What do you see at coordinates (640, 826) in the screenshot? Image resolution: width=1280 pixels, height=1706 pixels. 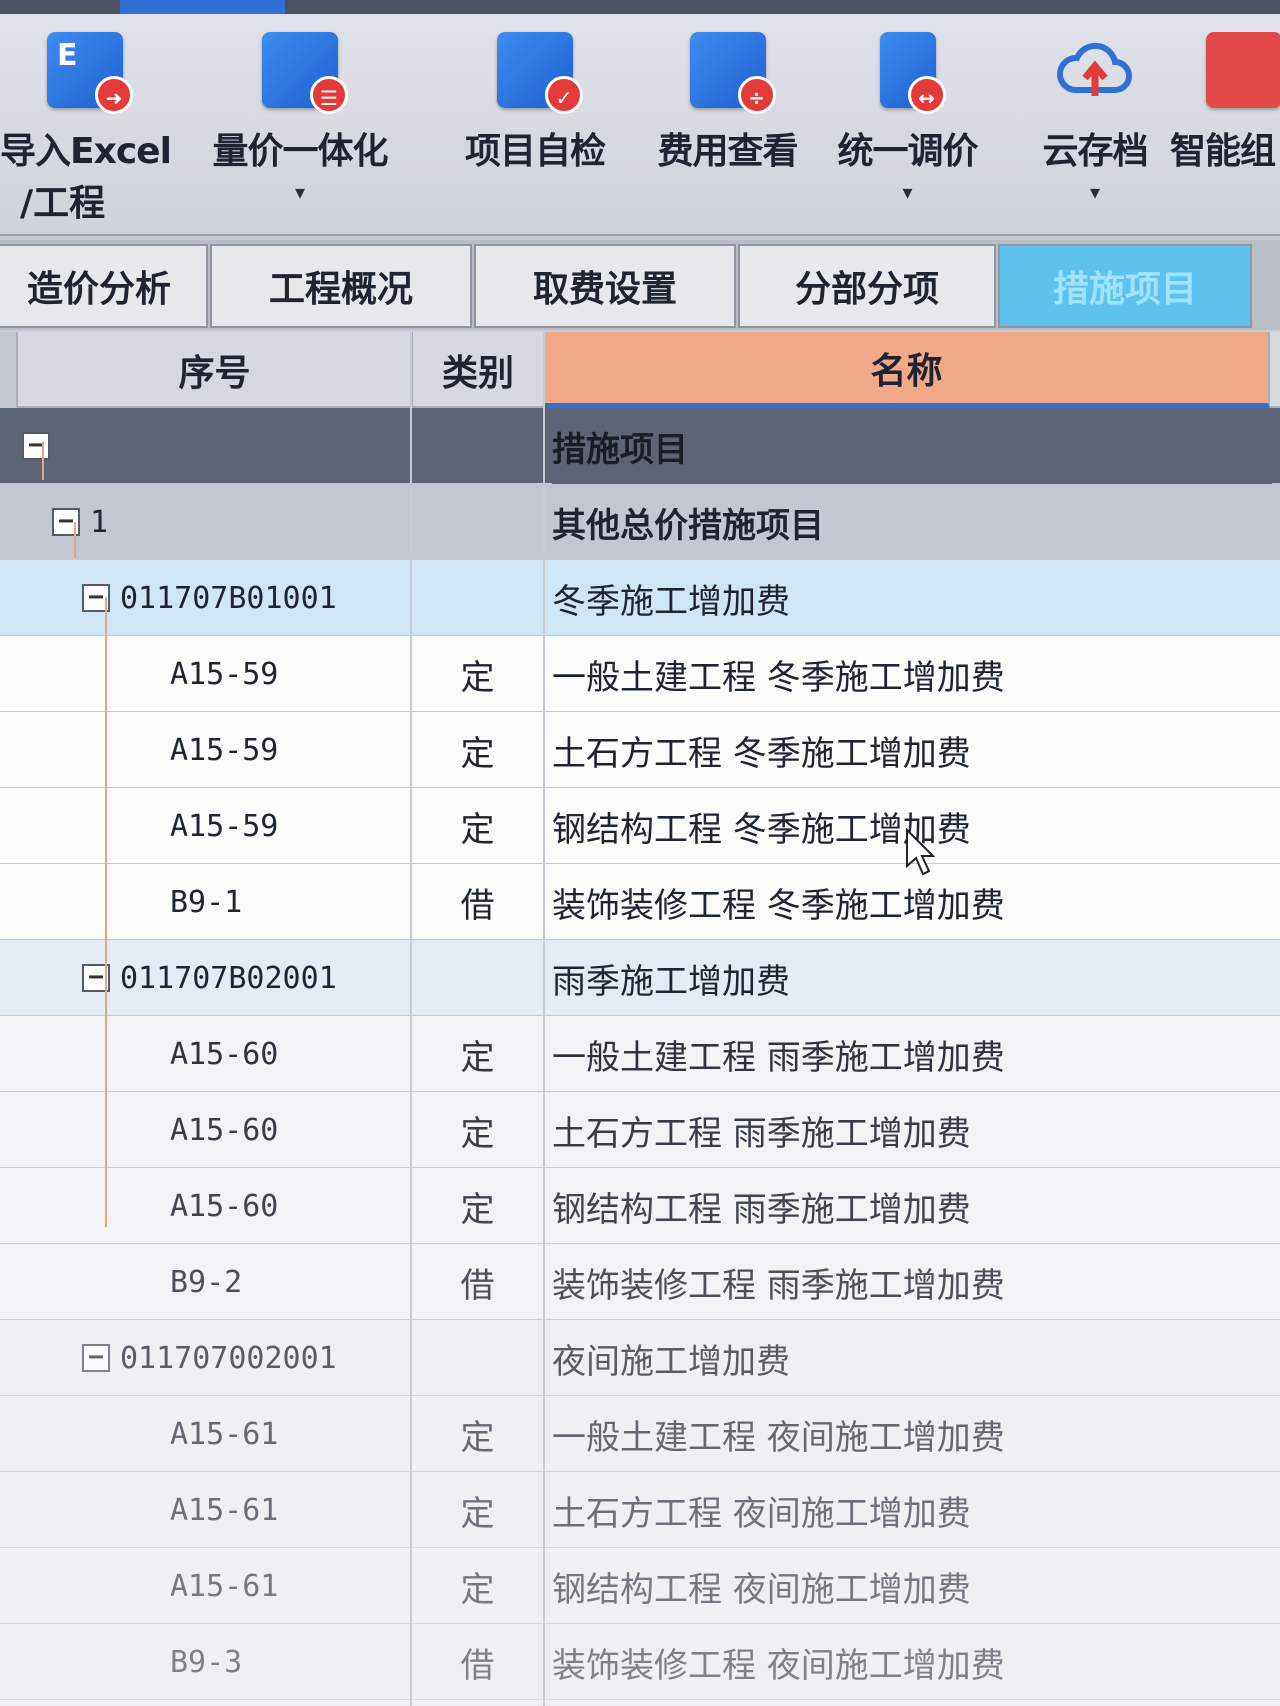 I see `table-row: A15-59 定钢结构工程 冬季施工增加费` at bounding box center [640, 826].